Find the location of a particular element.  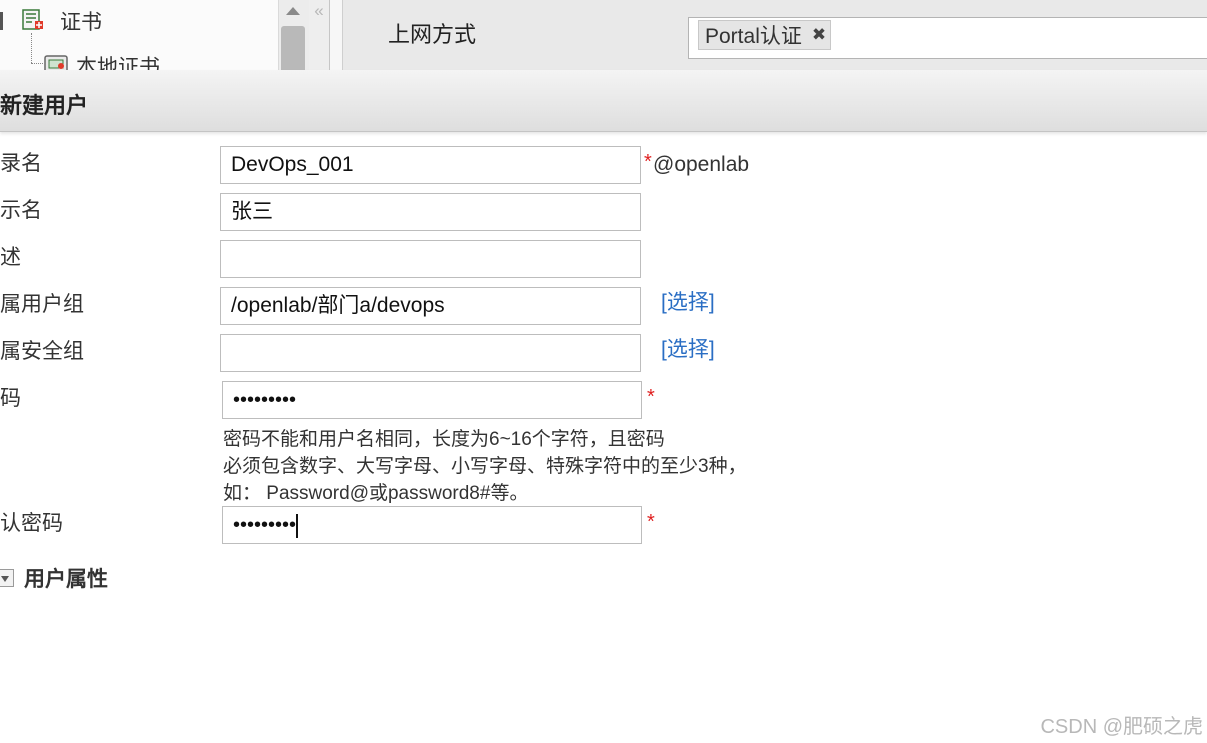

confirm-password-input: ••••••••• is located at coordinates (432, 525).